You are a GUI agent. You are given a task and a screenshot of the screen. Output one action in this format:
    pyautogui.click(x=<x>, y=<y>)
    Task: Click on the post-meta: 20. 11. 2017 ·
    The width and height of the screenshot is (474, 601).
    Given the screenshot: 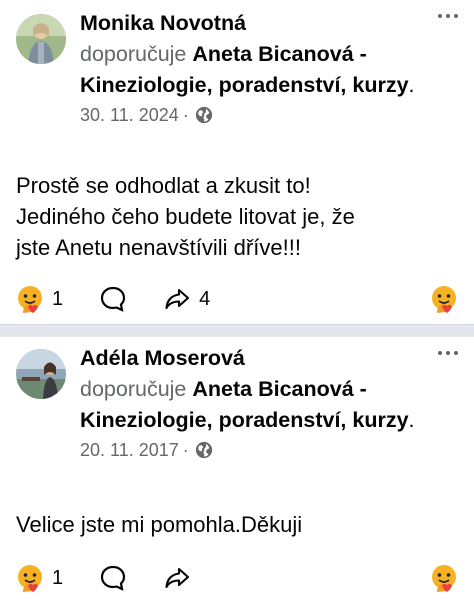 What is the action you would take?
    pyautogui.click(x=253, y=450)
    